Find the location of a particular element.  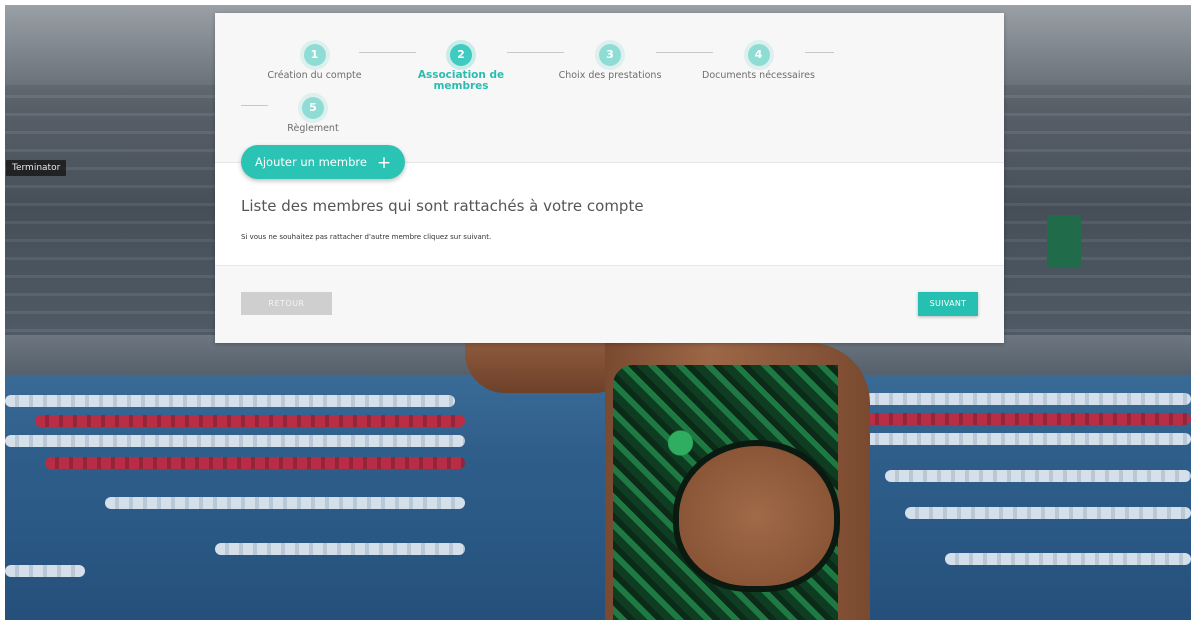

plus-icon: + is located at coordinates (384, 163).